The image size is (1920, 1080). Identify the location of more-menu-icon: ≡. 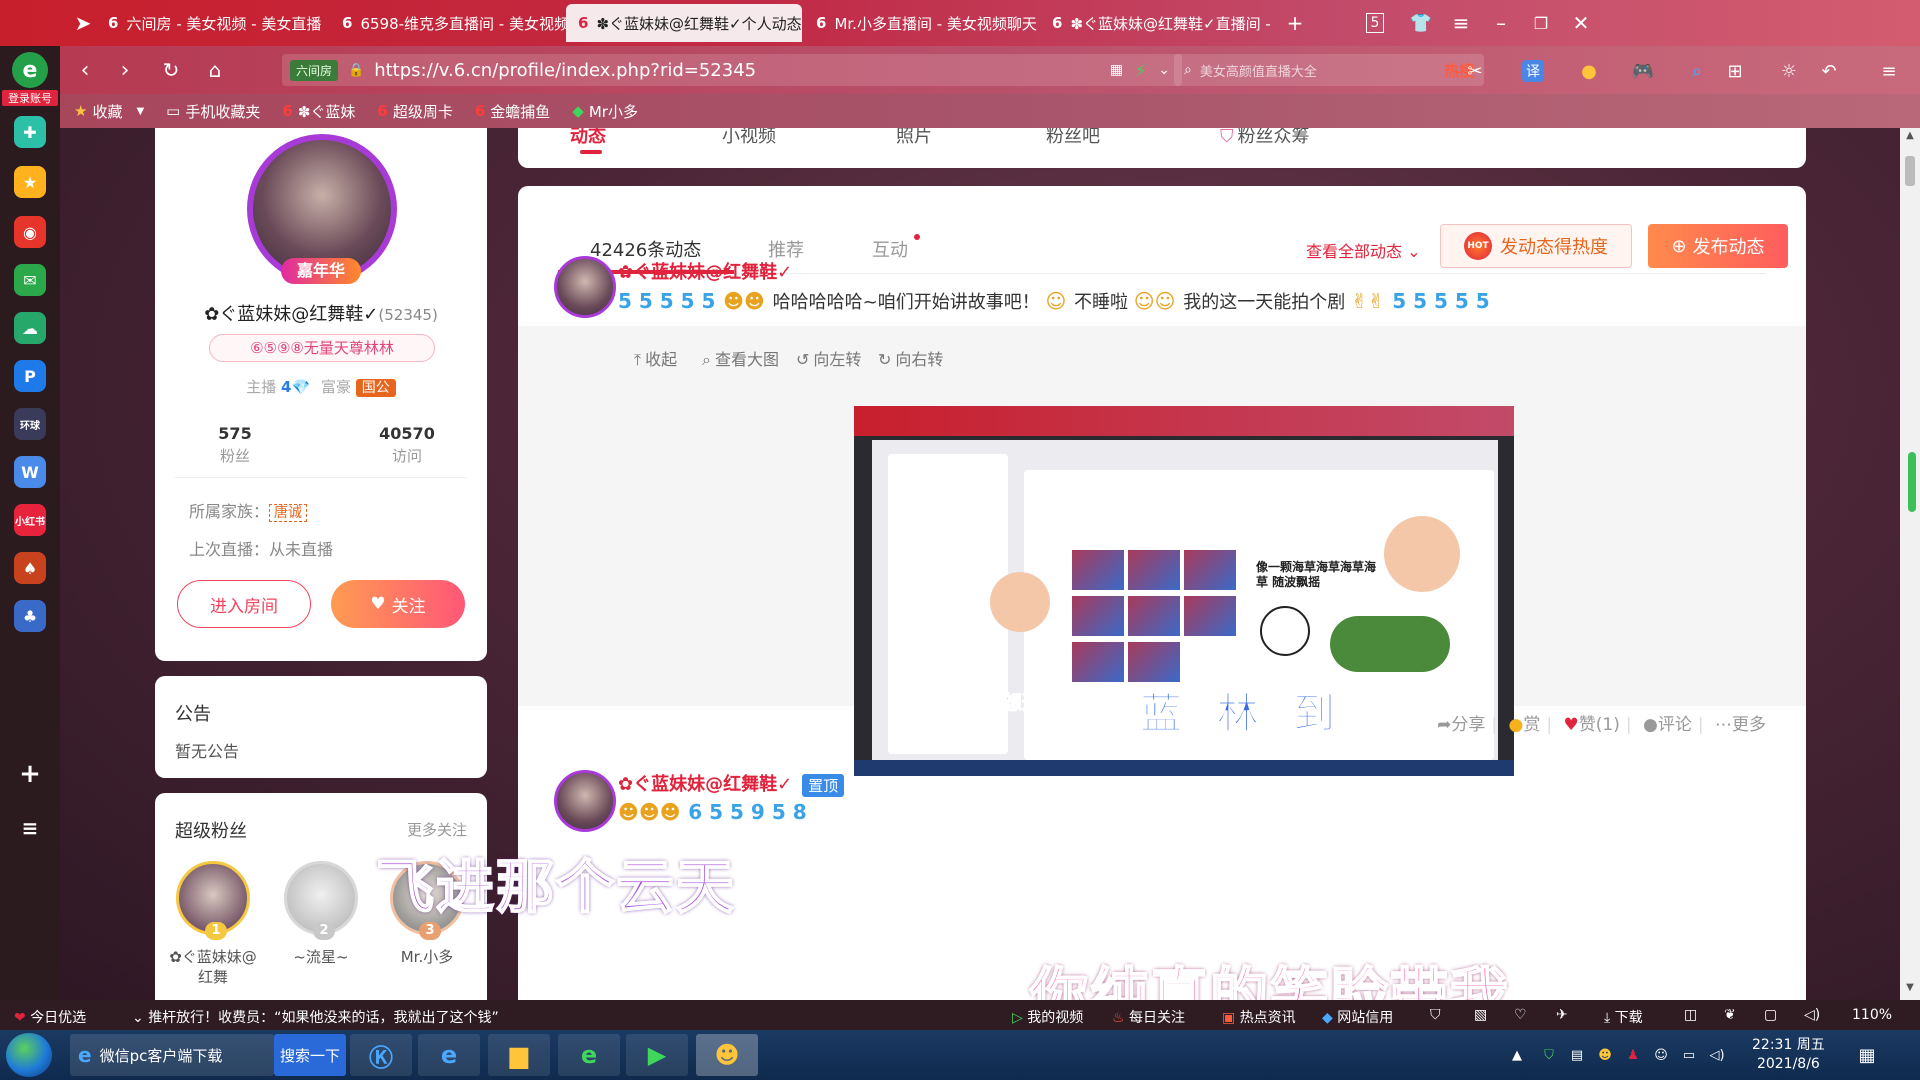
(1889, 71).